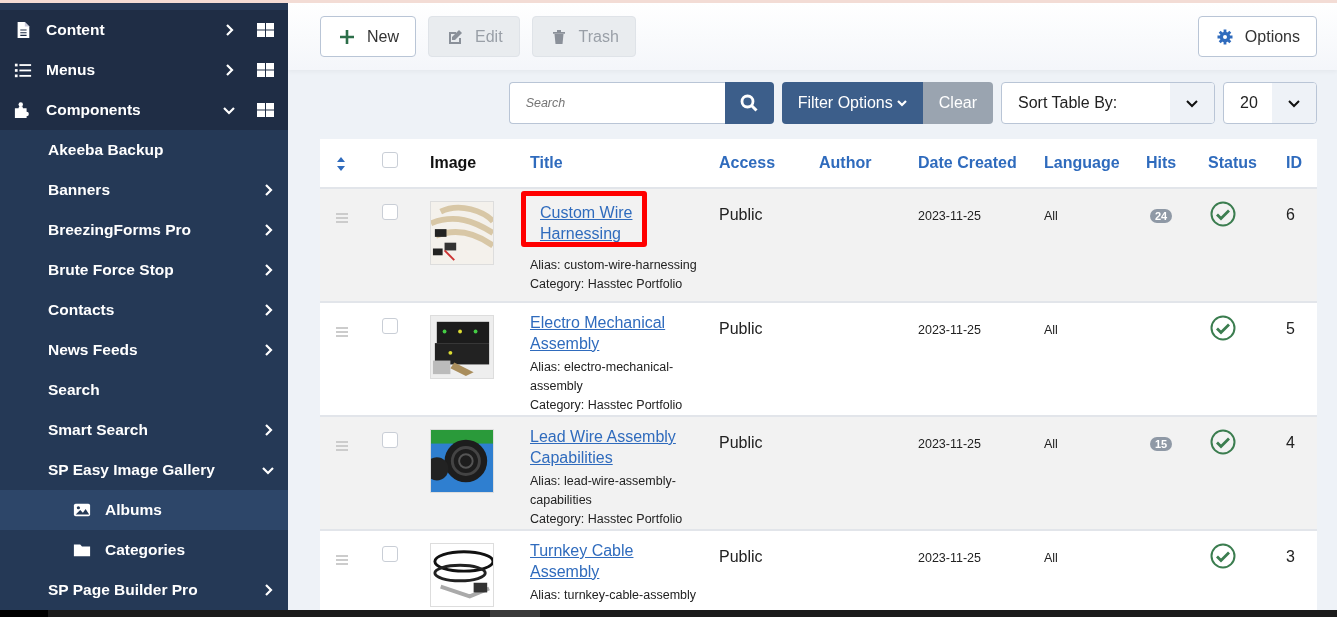  Describe the element at coordinates (614, 595) in the screenshot. I see `alias-text: Alias: turnkey-cable-assembly` at that location.